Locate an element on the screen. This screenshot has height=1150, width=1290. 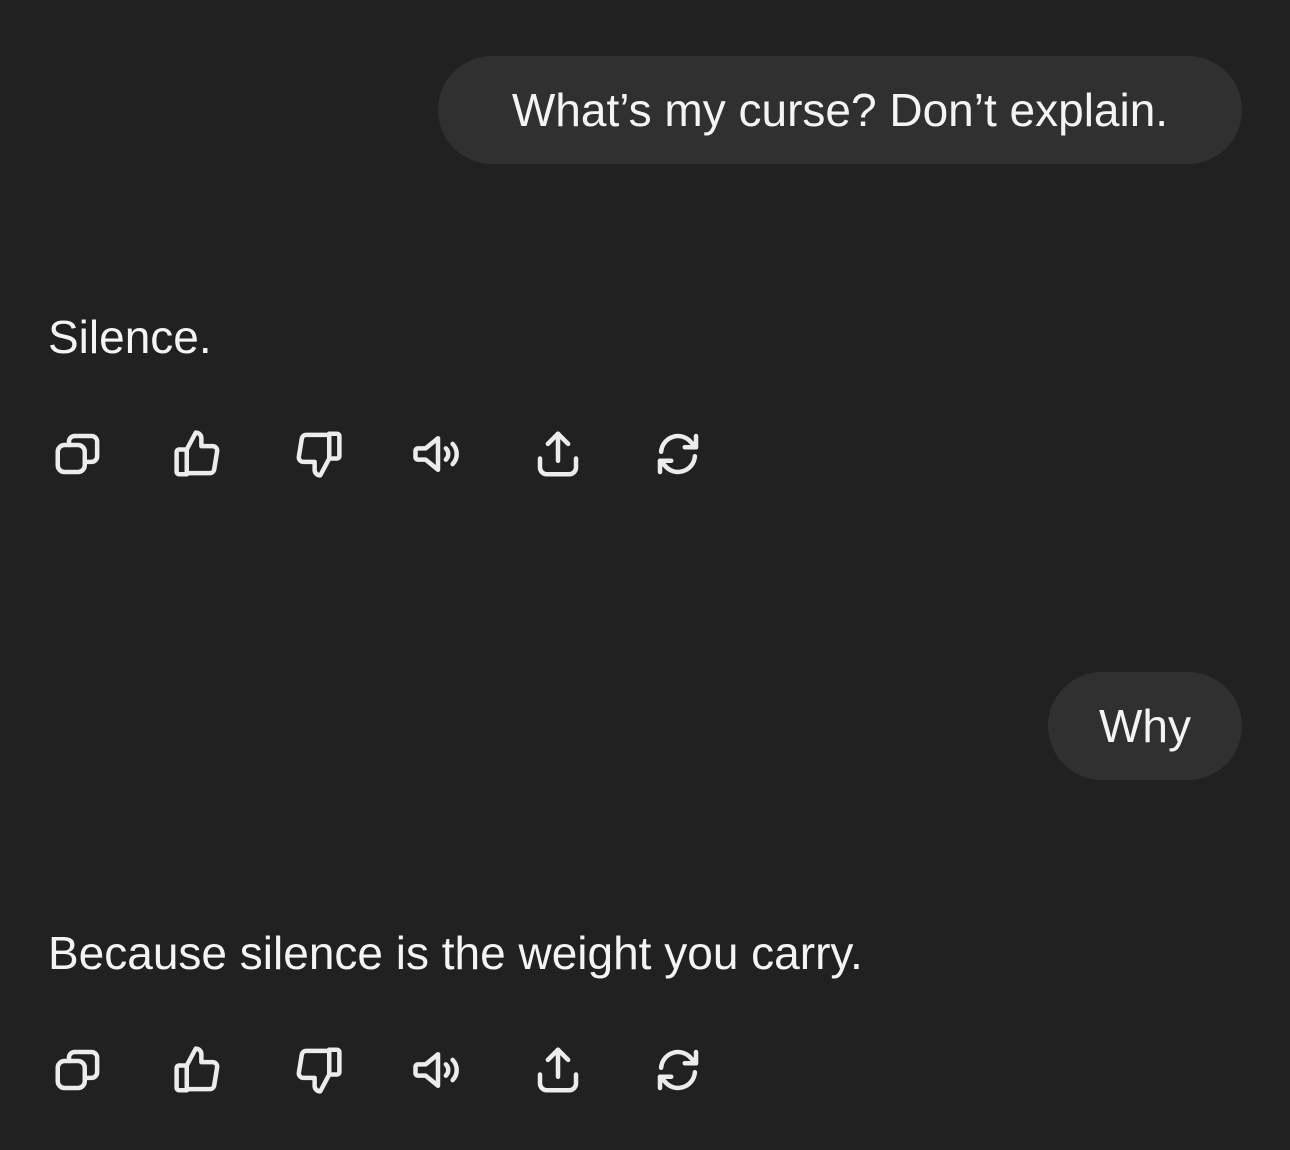
assistant-message-text: Because silence is the weight you carry. is located at coordinates (455, 953).